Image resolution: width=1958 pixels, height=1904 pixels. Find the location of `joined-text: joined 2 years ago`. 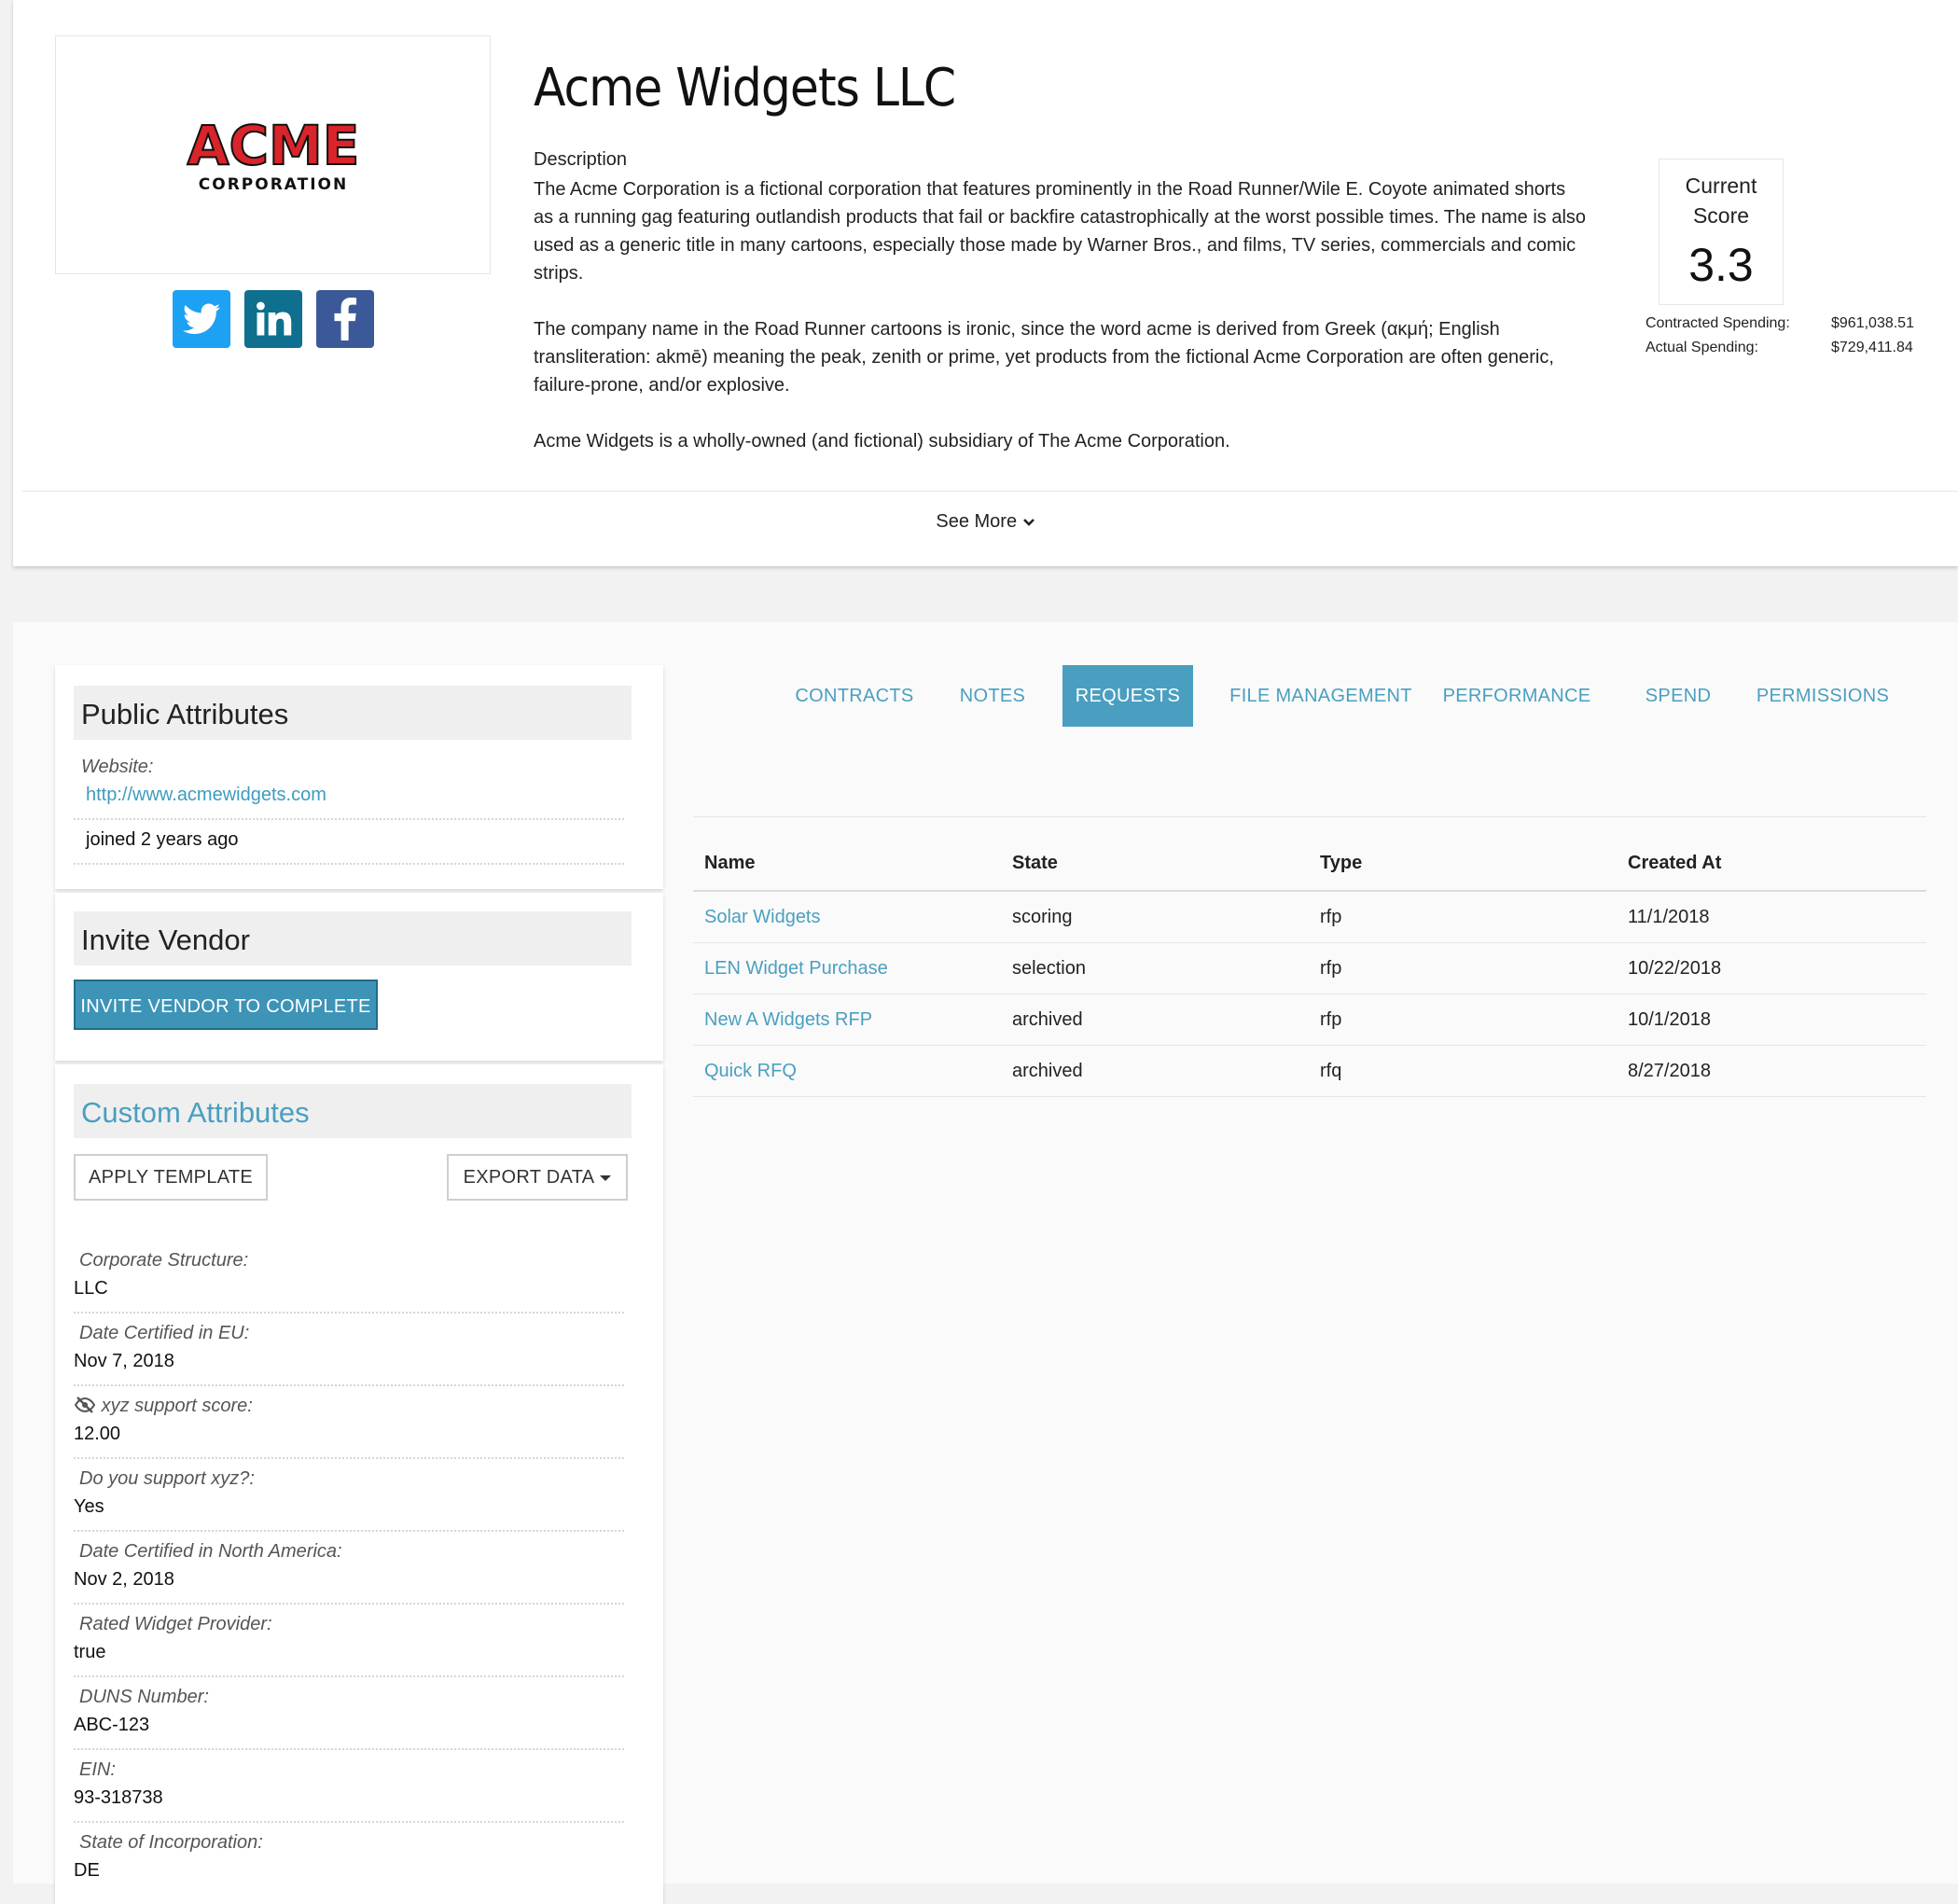

joined-text: joined 2 years ago is located at coordinates (162, 839).